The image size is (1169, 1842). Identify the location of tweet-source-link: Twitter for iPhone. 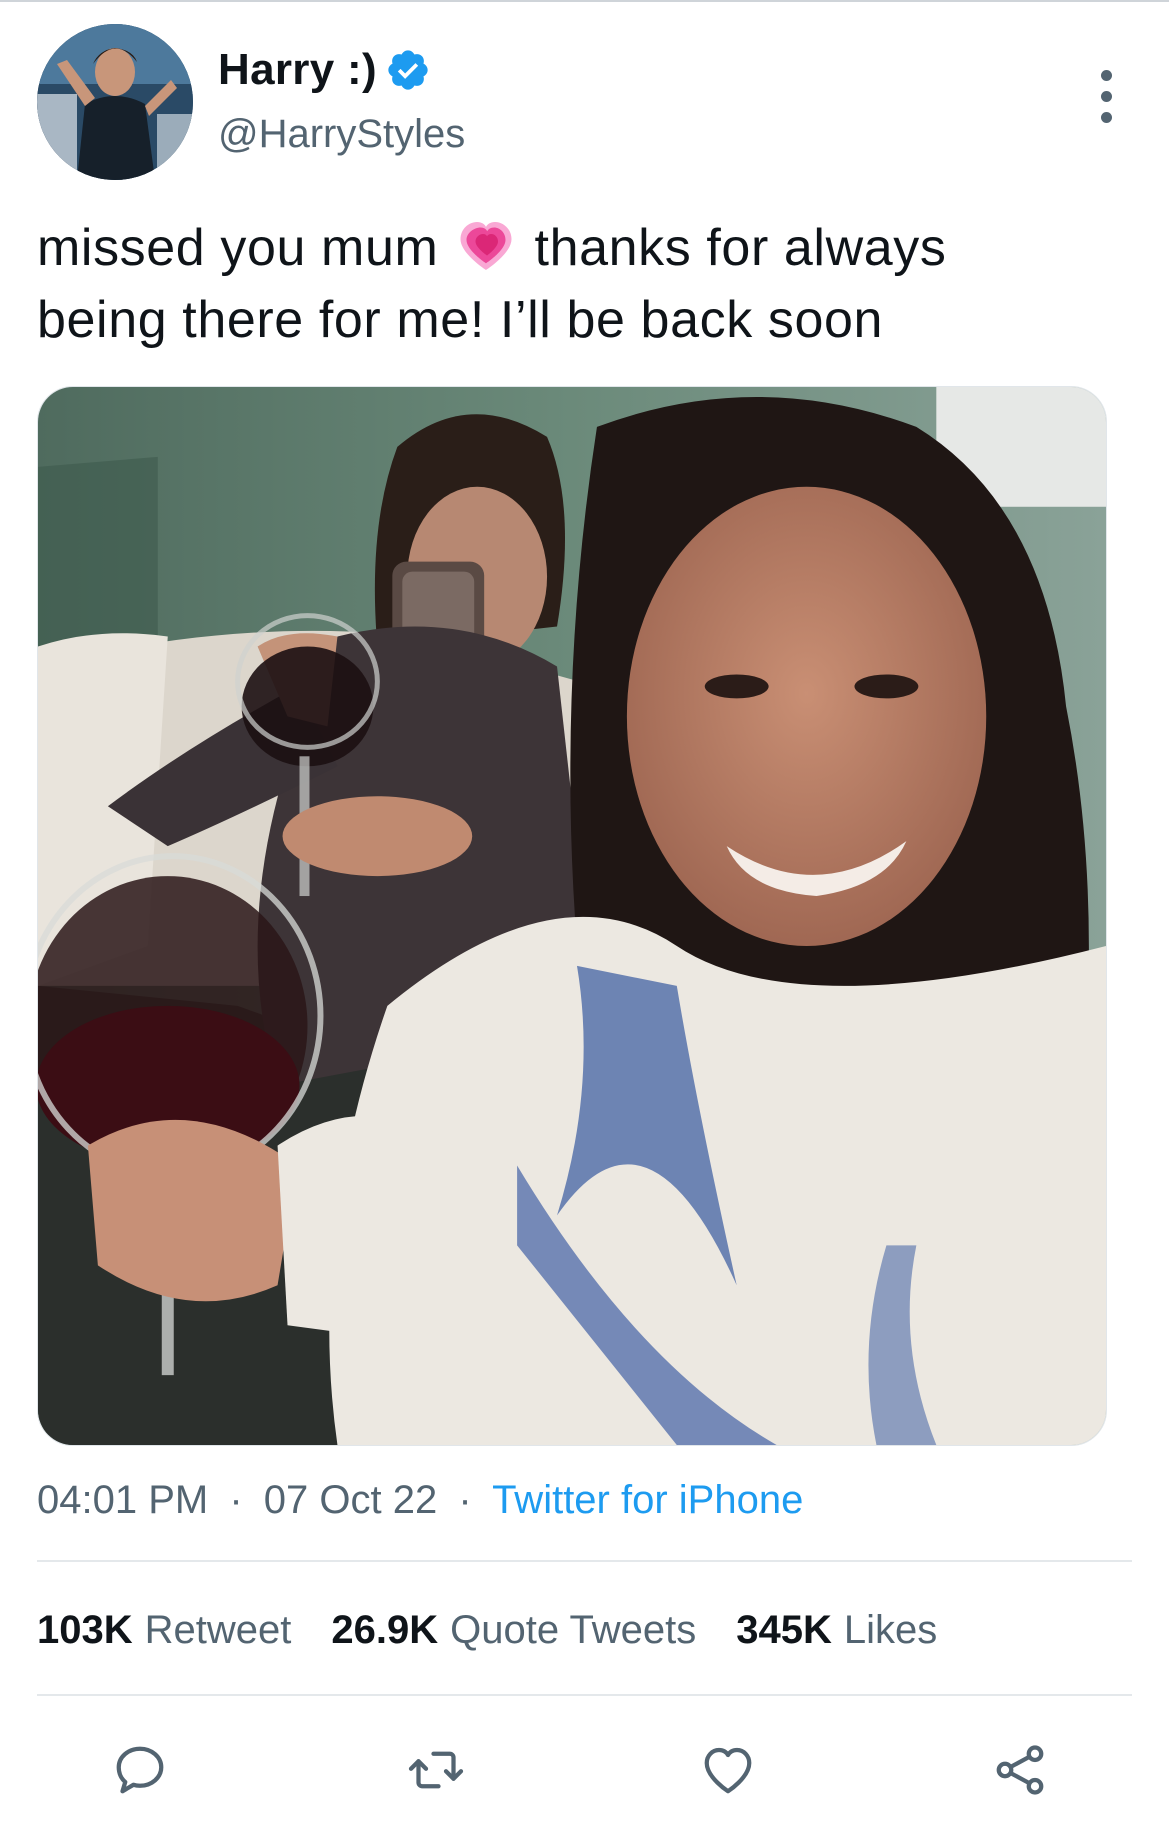
(647, 1500).